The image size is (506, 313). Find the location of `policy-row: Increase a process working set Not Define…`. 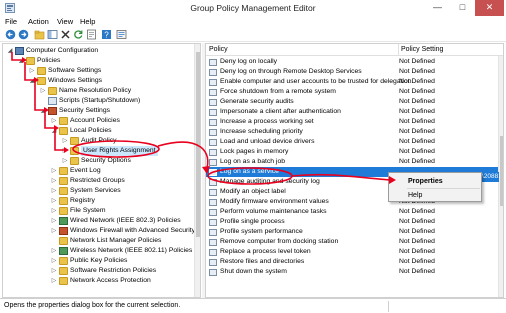

policy-row: Increase a process working set Not Define… is located at coordinates (352, 122).